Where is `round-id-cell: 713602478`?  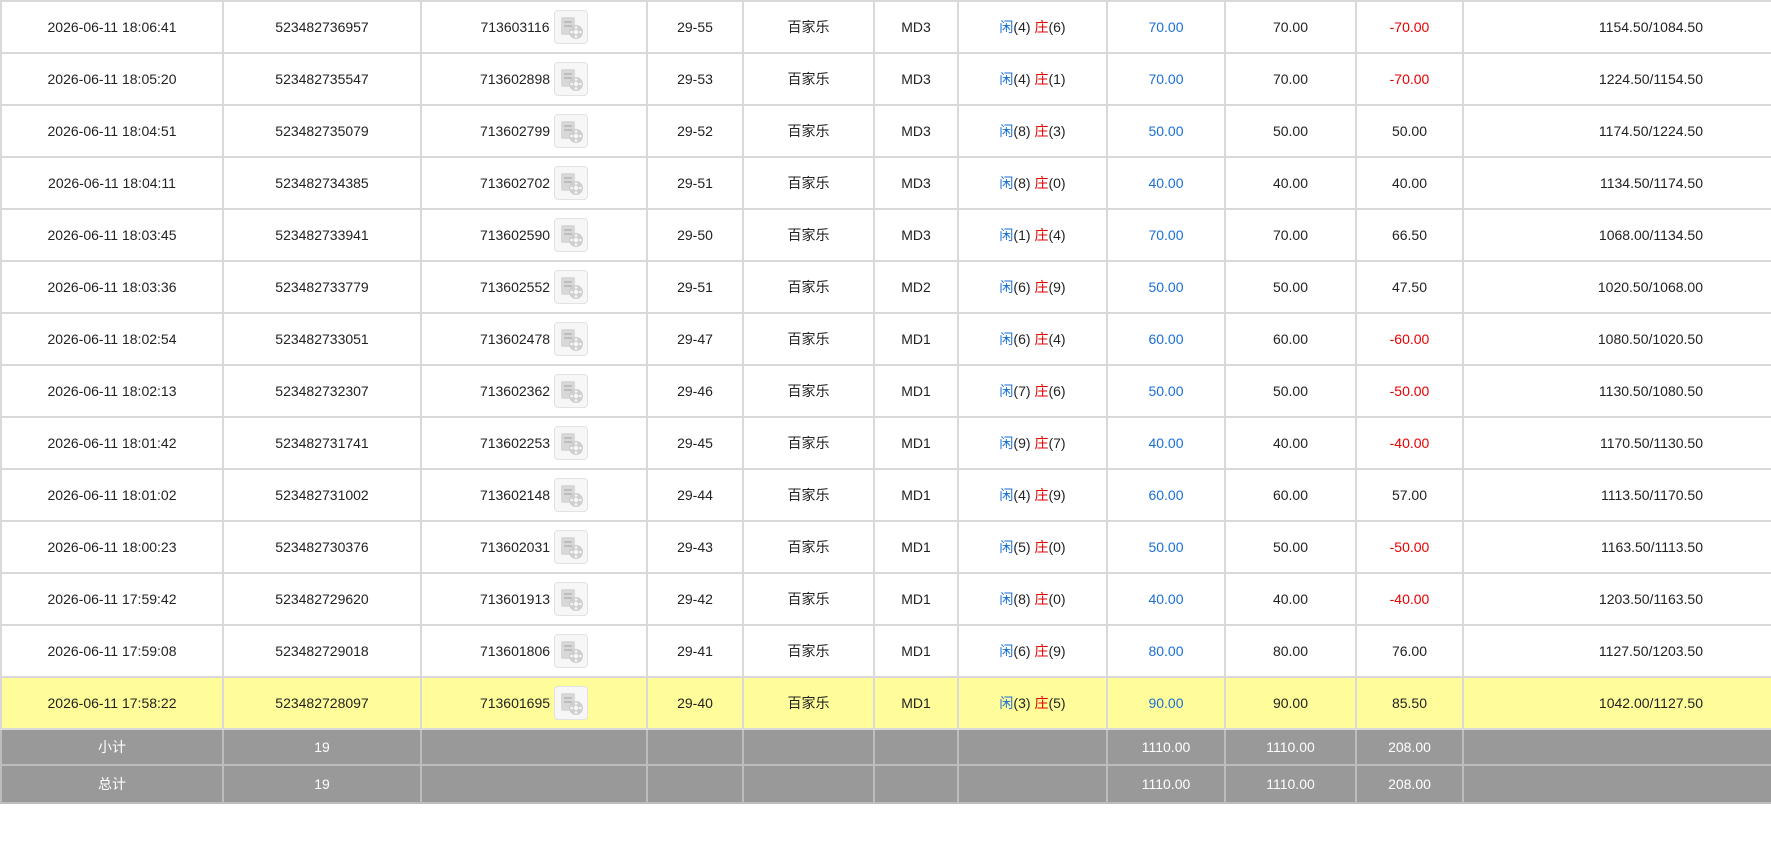
round-id-cell: 713602478 is located at coordinates (534, 339).